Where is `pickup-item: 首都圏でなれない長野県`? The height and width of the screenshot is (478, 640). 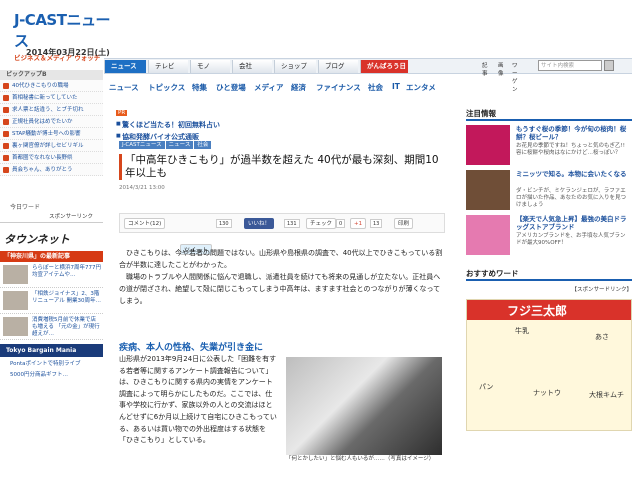 pickup-item: 首都圏でなれない長野県 is located at coordinates (51, 158).